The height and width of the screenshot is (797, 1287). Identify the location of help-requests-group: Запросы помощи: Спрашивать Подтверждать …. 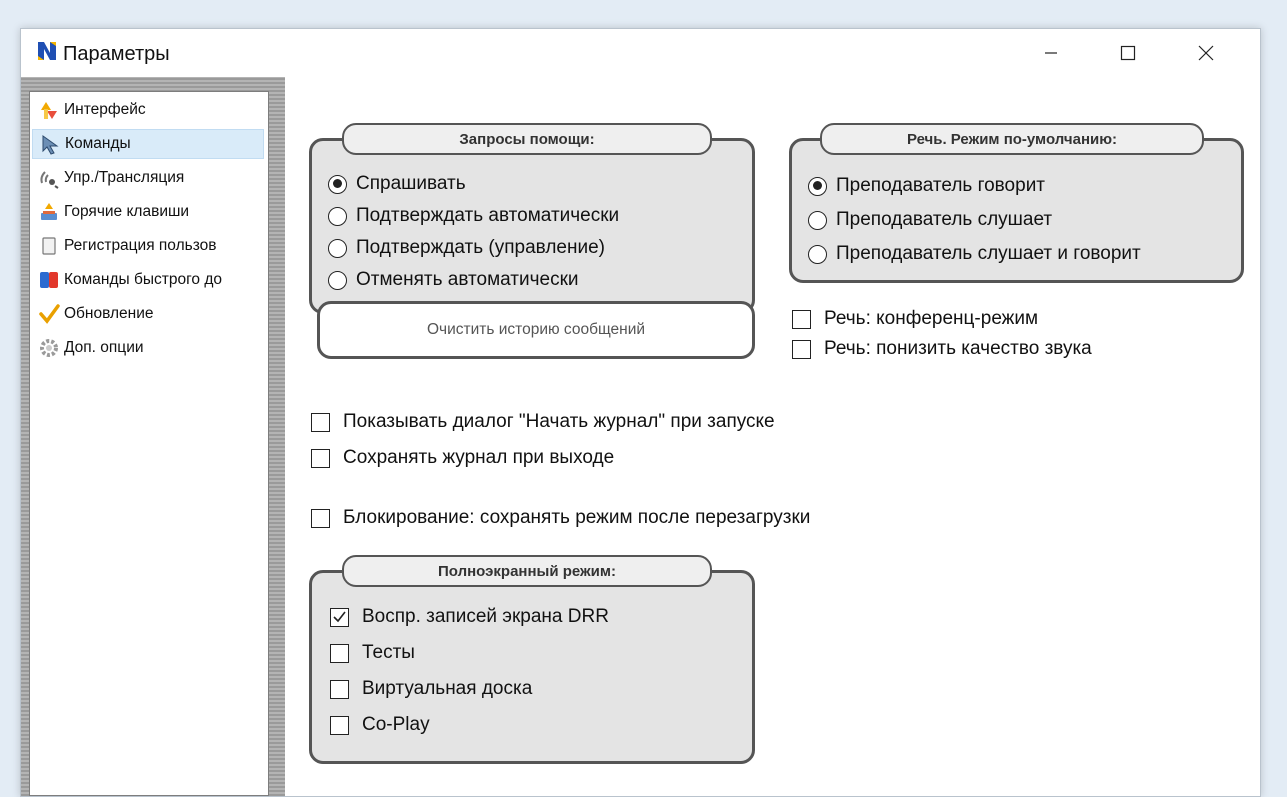
(532, 218).